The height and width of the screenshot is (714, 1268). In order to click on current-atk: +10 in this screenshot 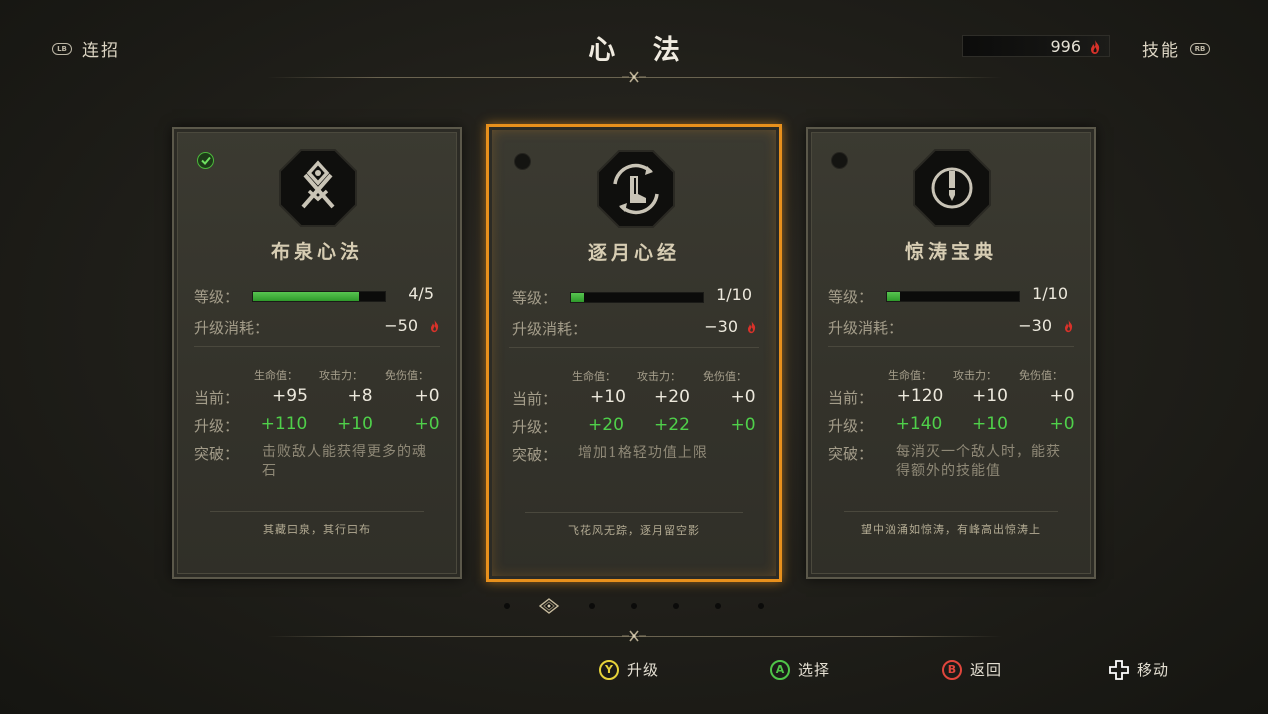, I will do `click(990, 396)`.